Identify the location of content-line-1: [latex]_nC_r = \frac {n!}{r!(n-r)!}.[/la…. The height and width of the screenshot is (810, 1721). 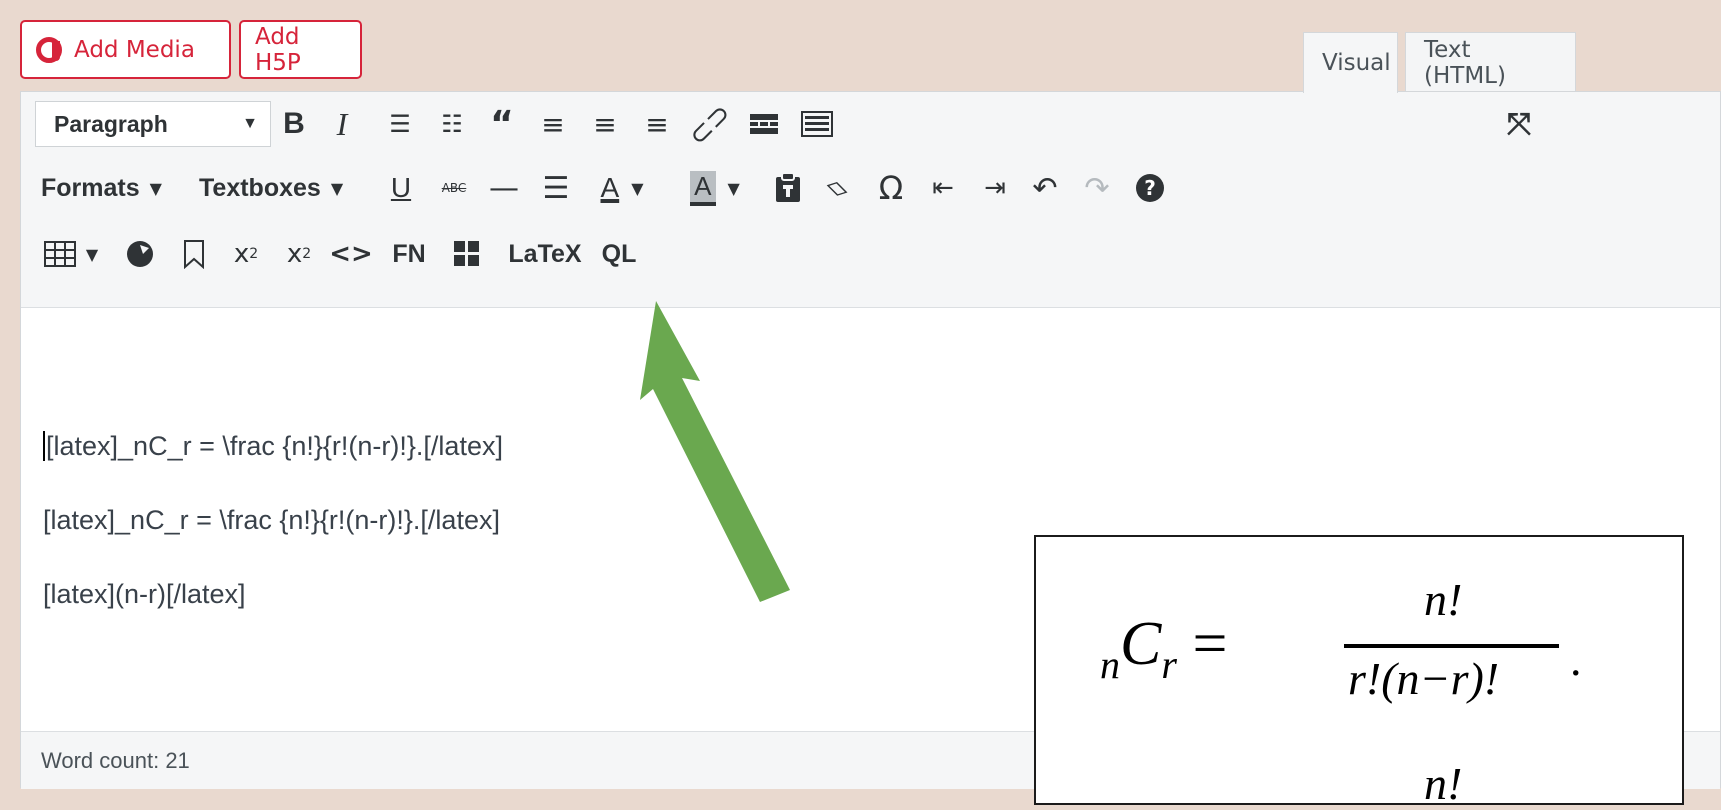
(273, 446).